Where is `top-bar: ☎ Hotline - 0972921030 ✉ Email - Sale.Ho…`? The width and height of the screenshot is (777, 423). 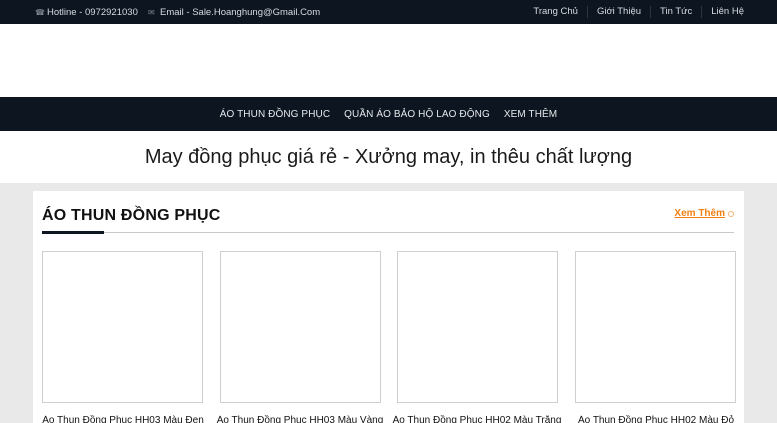 top-bar: ☎ Hotline - 0972921030 ✉ Email - Sale.Ho… is located at coordinates (388, 12).